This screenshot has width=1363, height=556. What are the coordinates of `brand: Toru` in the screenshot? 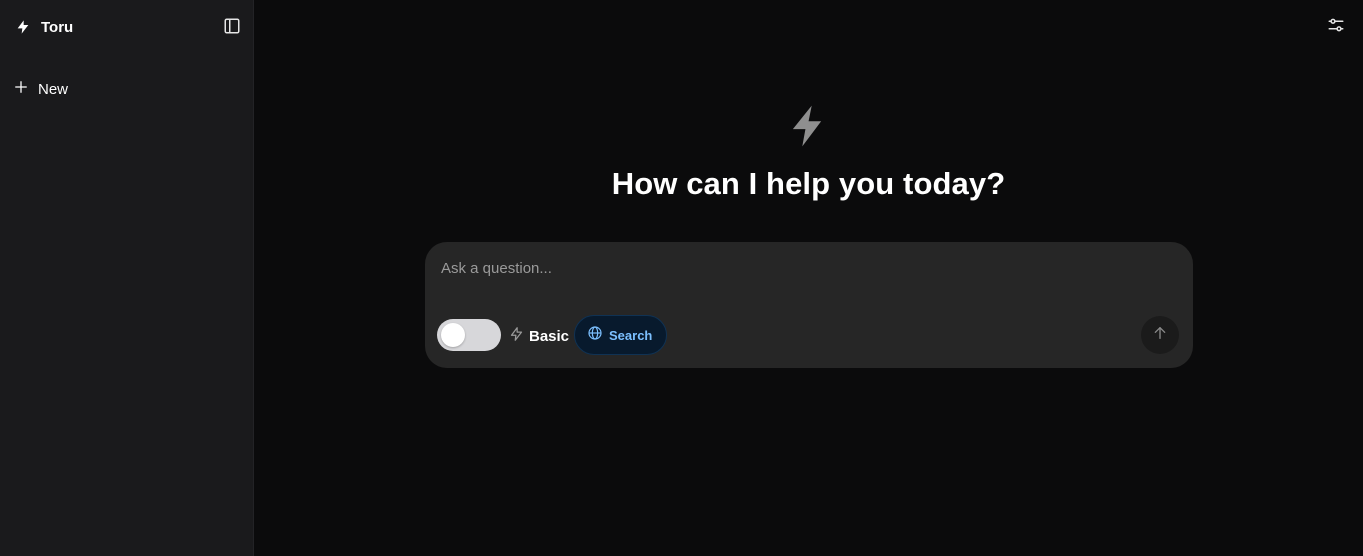 It's located at (44, 27).